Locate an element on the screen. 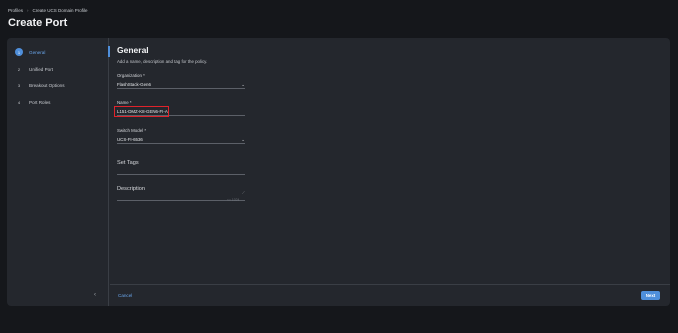 The height and width of the screenshot is (333, 678). organization-select: FlashStack-Gen6 ⌄ is located at coordinates (181, 85).